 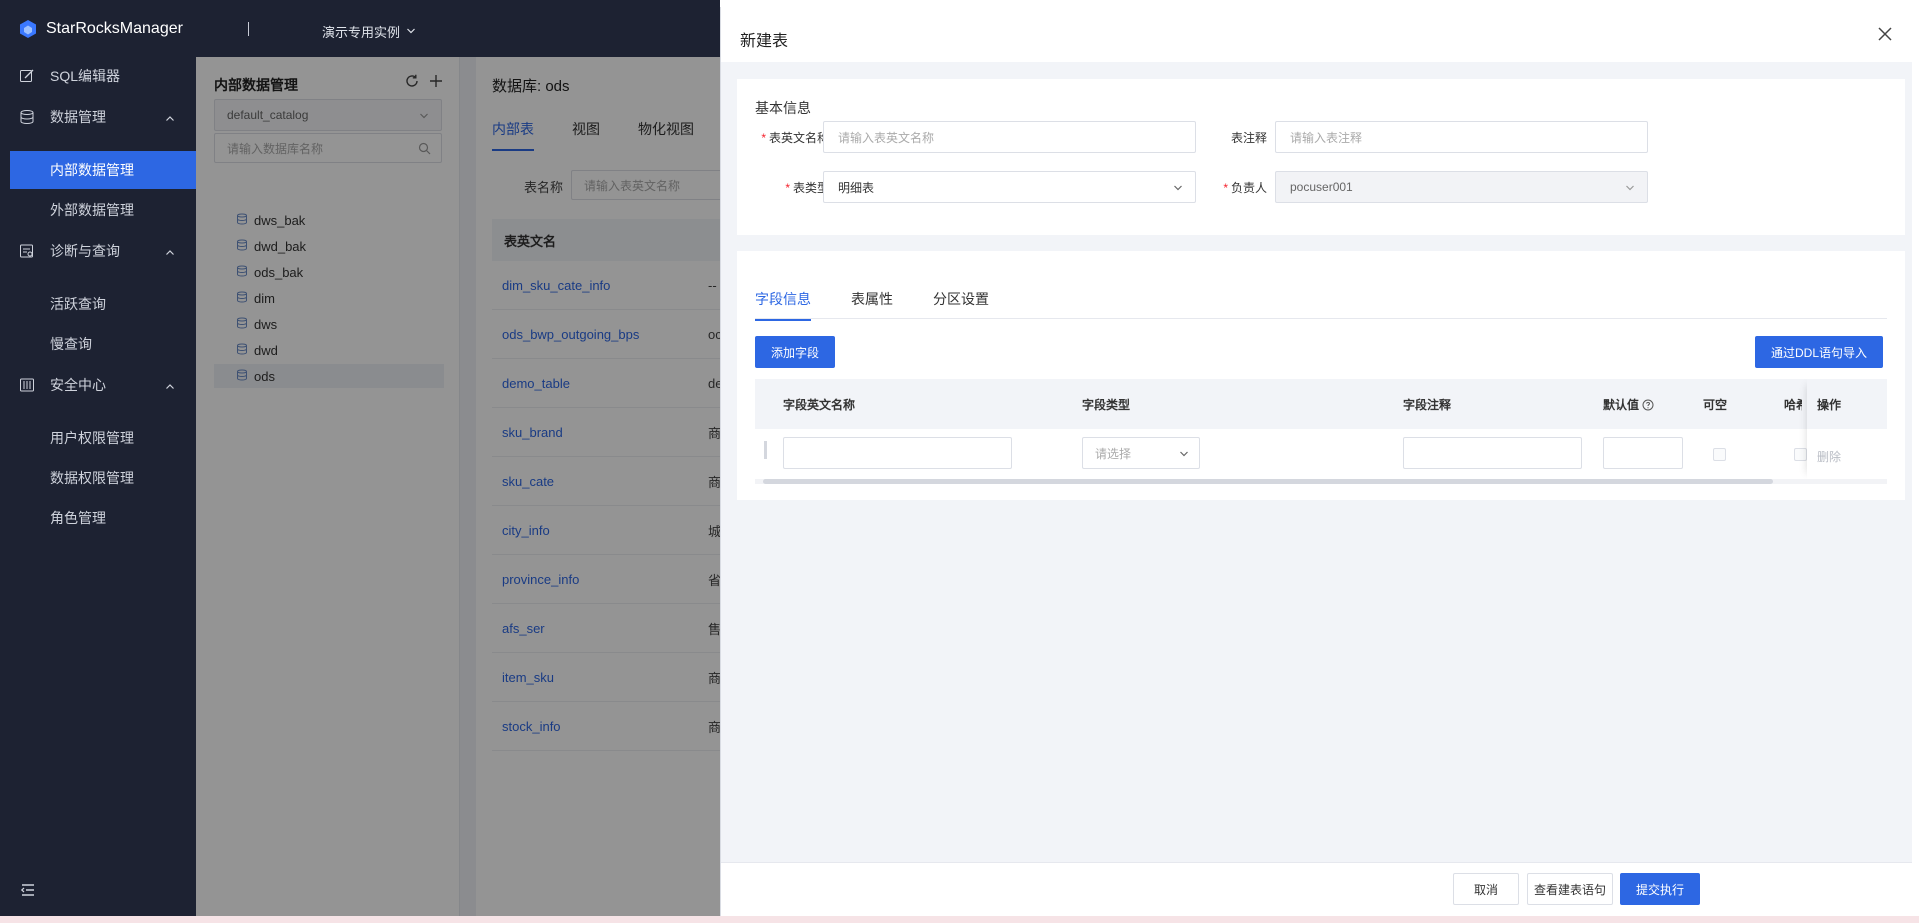 I want to click on field-table-header: 字段英文名称 字段类型 字段注释 默认值 可空 哈希 操作, so click(x=1321, y=404).